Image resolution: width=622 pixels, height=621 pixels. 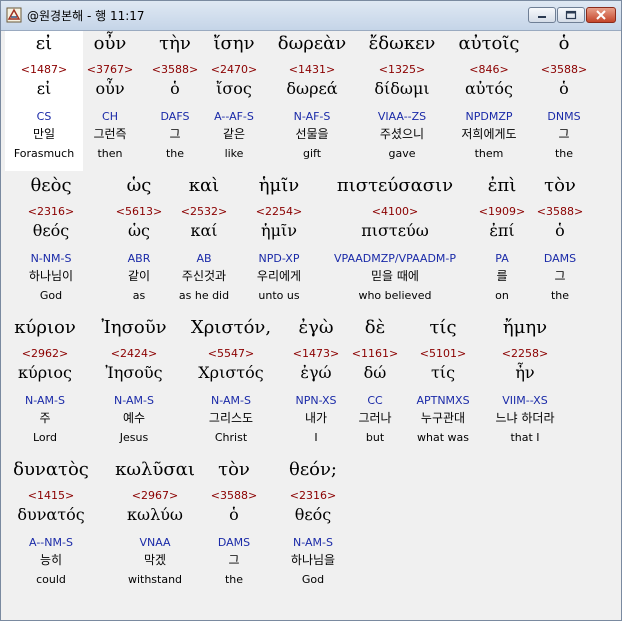 I want to click on greek-word: καὶ, so click(x=204, y=185).